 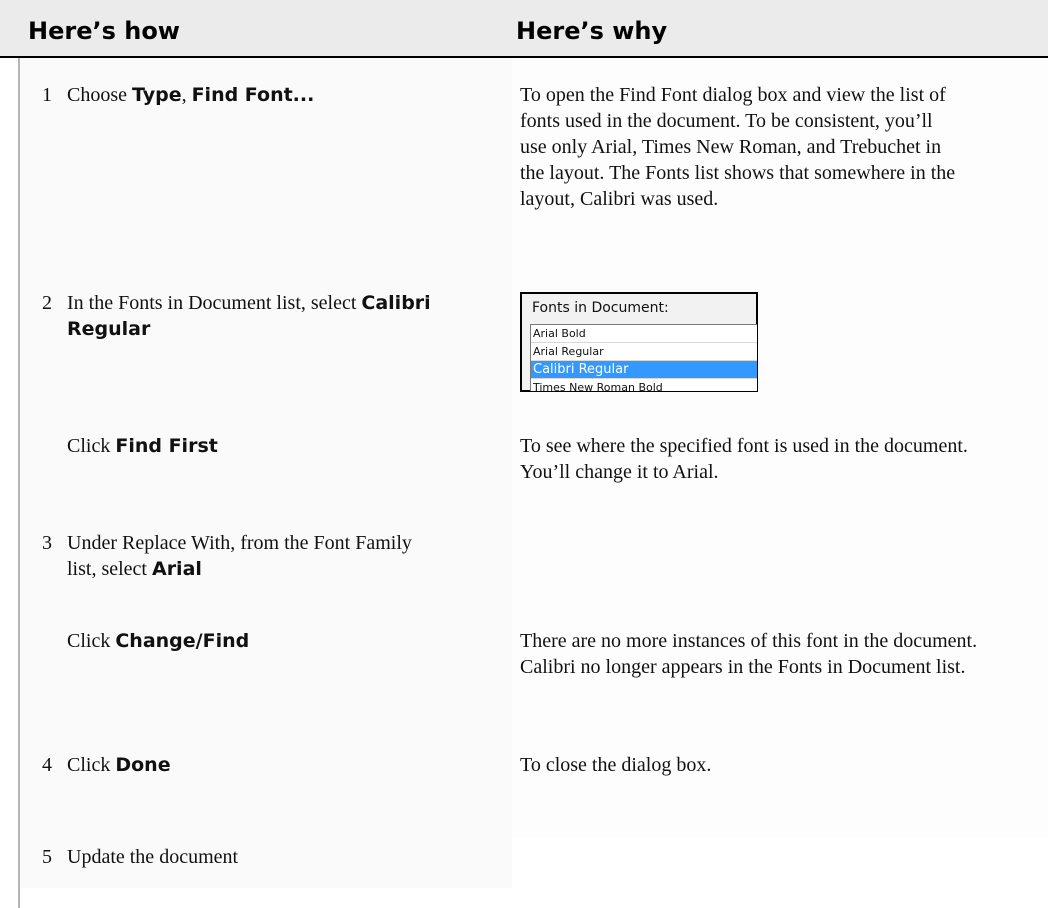 I want to click on table-header: Here’s how Here’s why, so click(x=524, y=28).